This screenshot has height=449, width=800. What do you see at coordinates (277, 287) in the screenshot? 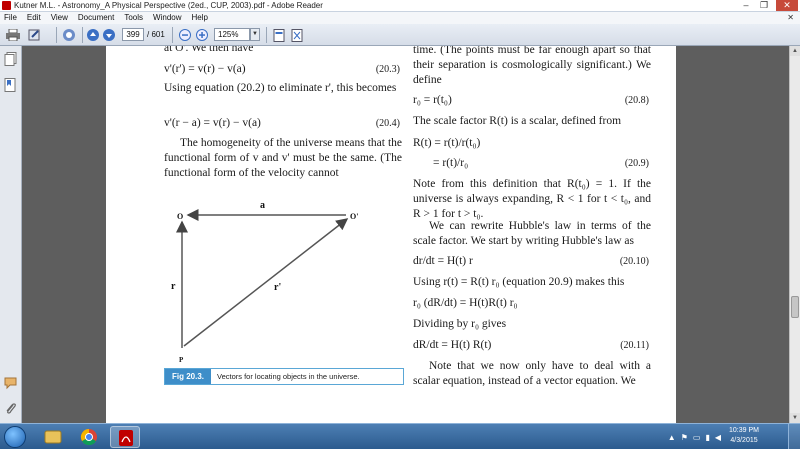
I see `label-r-prime: r'` at bounding box center [277, 287].